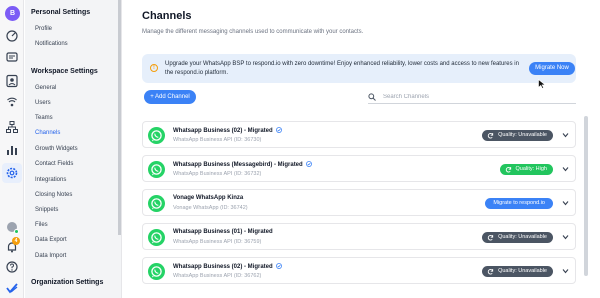  I want to click on notification-count-badge: 4, so click(16, 241).